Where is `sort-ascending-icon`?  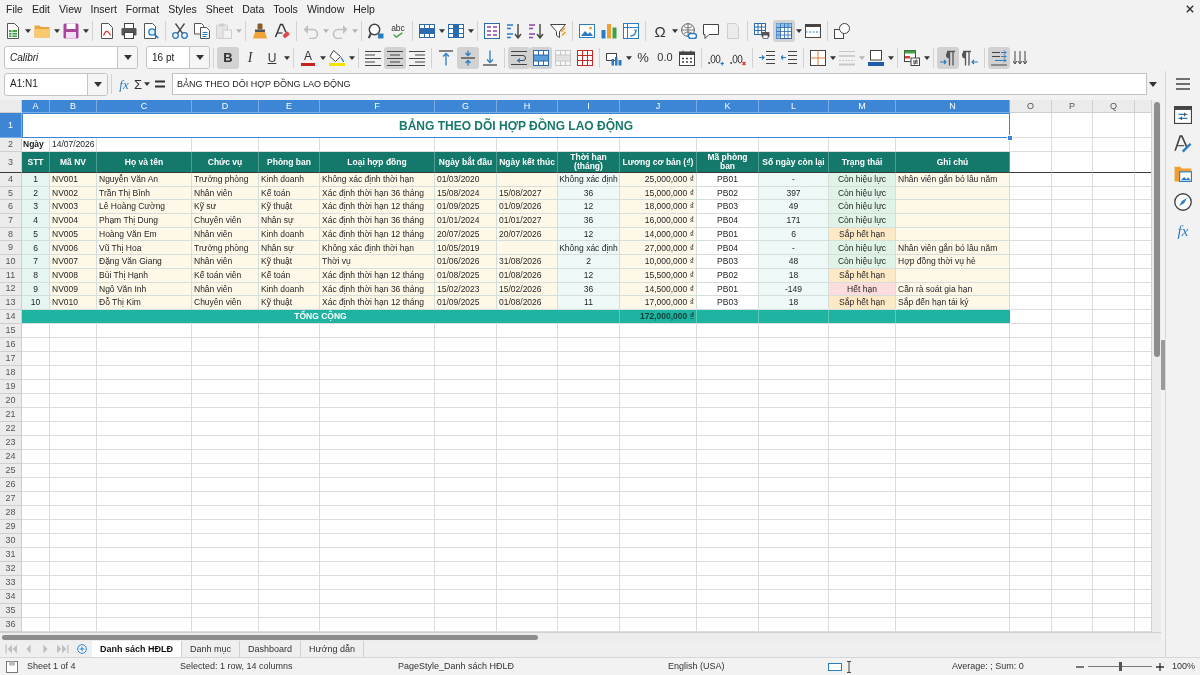
sort-ascending-icon is located at coordinates (514, 31).